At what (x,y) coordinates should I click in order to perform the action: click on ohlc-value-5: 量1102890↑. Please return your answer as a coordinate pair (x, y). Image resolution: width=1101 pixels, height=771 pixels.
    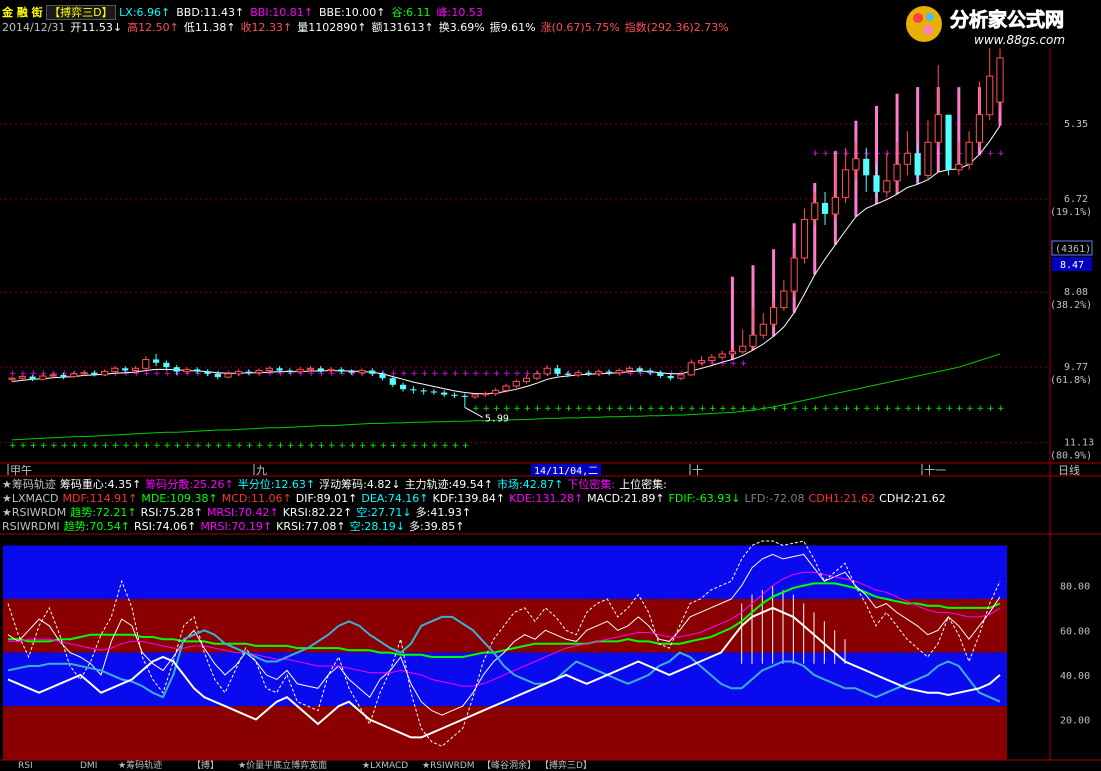
    Looking at the image, I should click on (332, 27).